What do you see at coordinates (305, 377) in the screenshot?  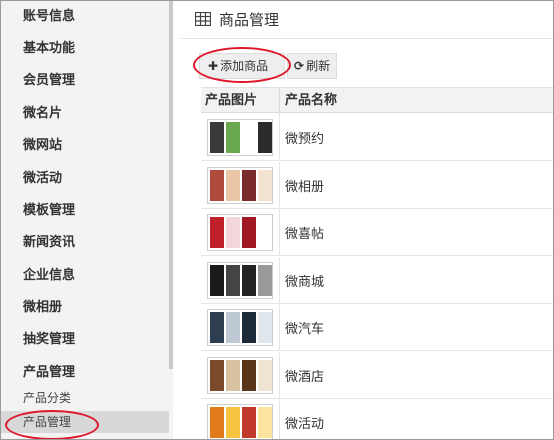 I see `product-name: 微酒店` at bounding box center [305, 377].